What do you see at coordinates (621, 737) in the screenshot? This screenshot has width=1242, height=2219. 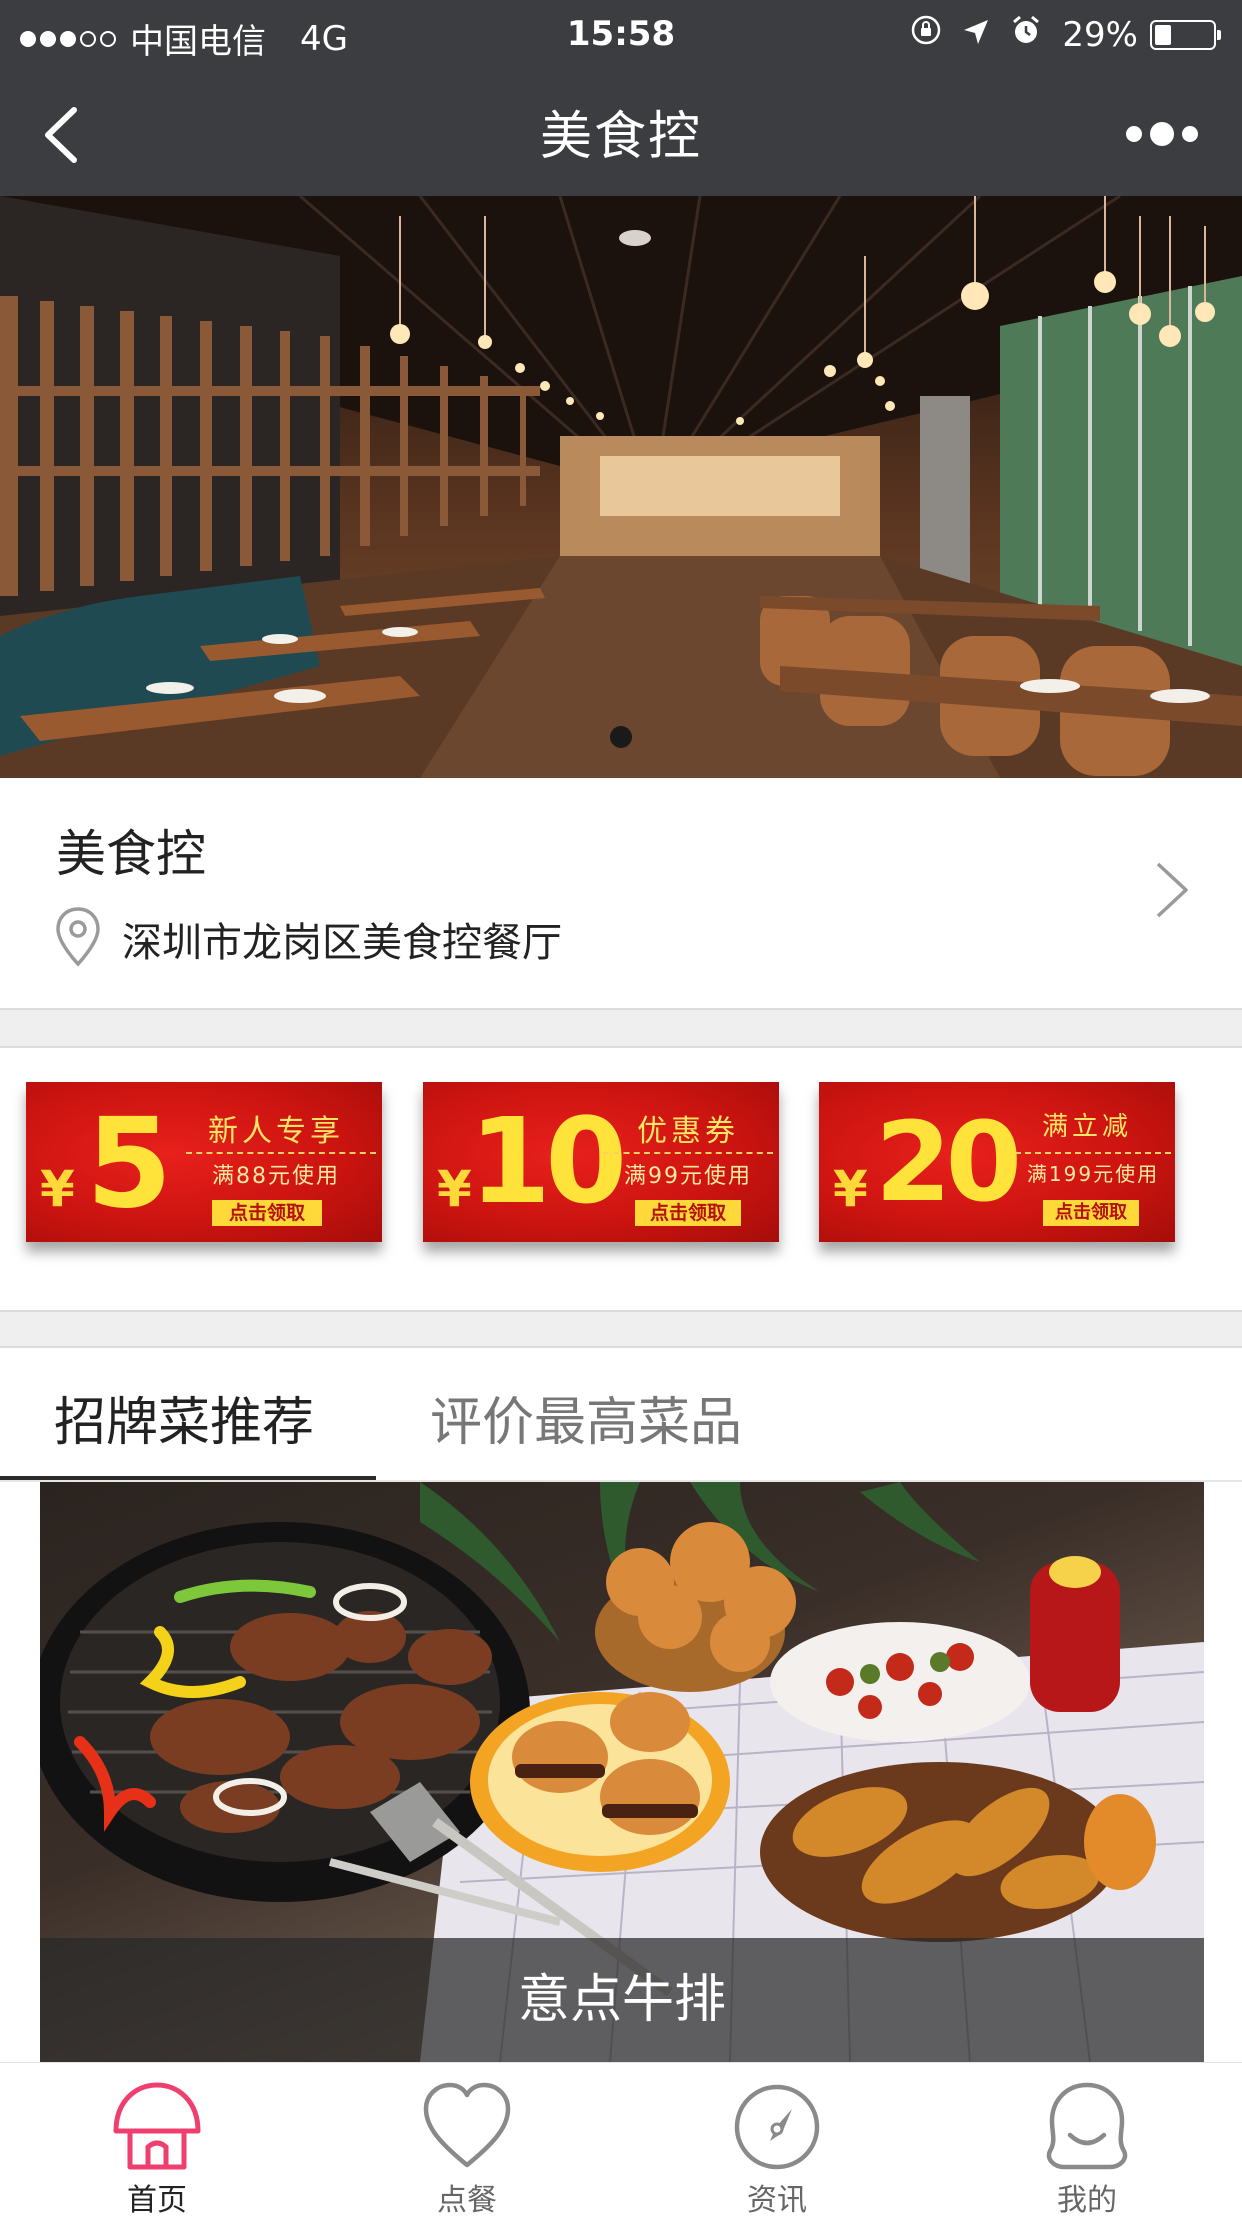 I see `carousel-dot` at bounding box center [621, 737].